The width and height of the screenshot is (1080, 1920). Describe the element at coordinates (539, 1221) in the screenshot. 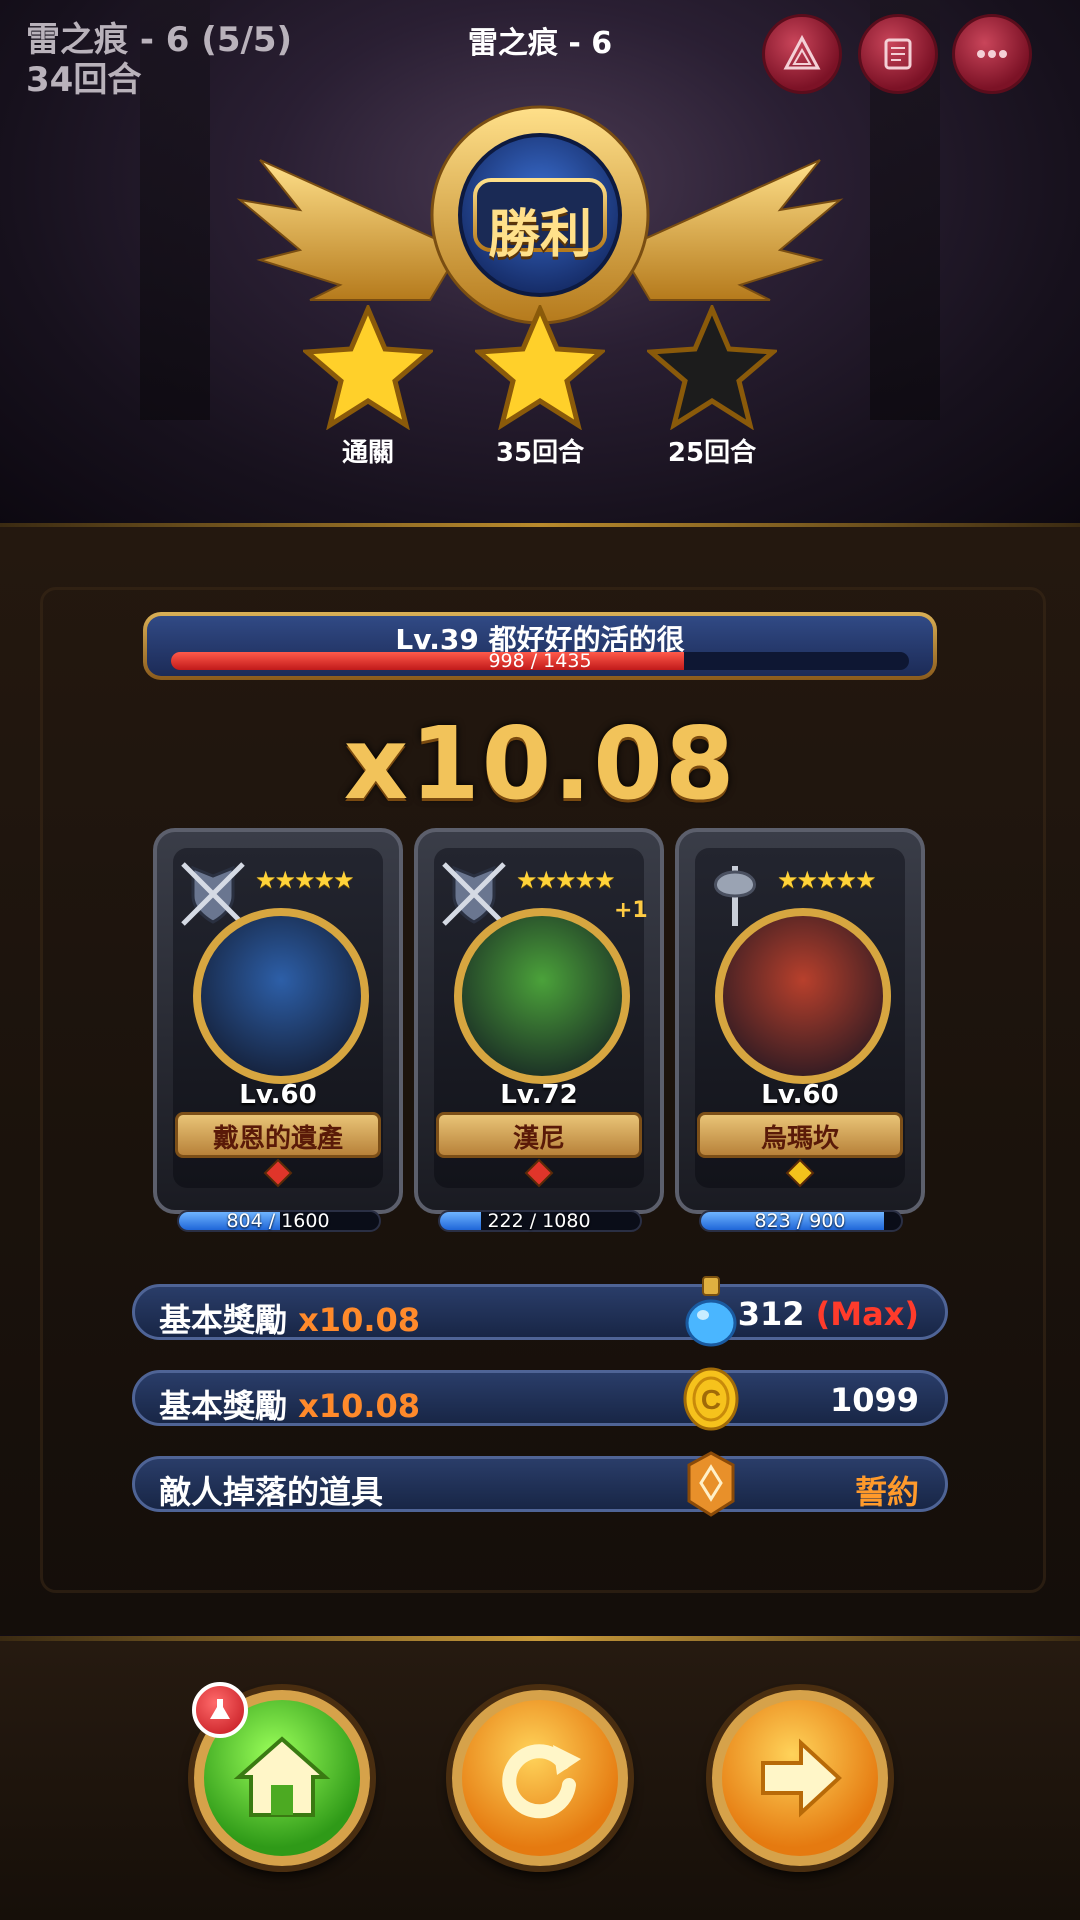

I see `hero-hp-text: 222 / 1080` at that location.